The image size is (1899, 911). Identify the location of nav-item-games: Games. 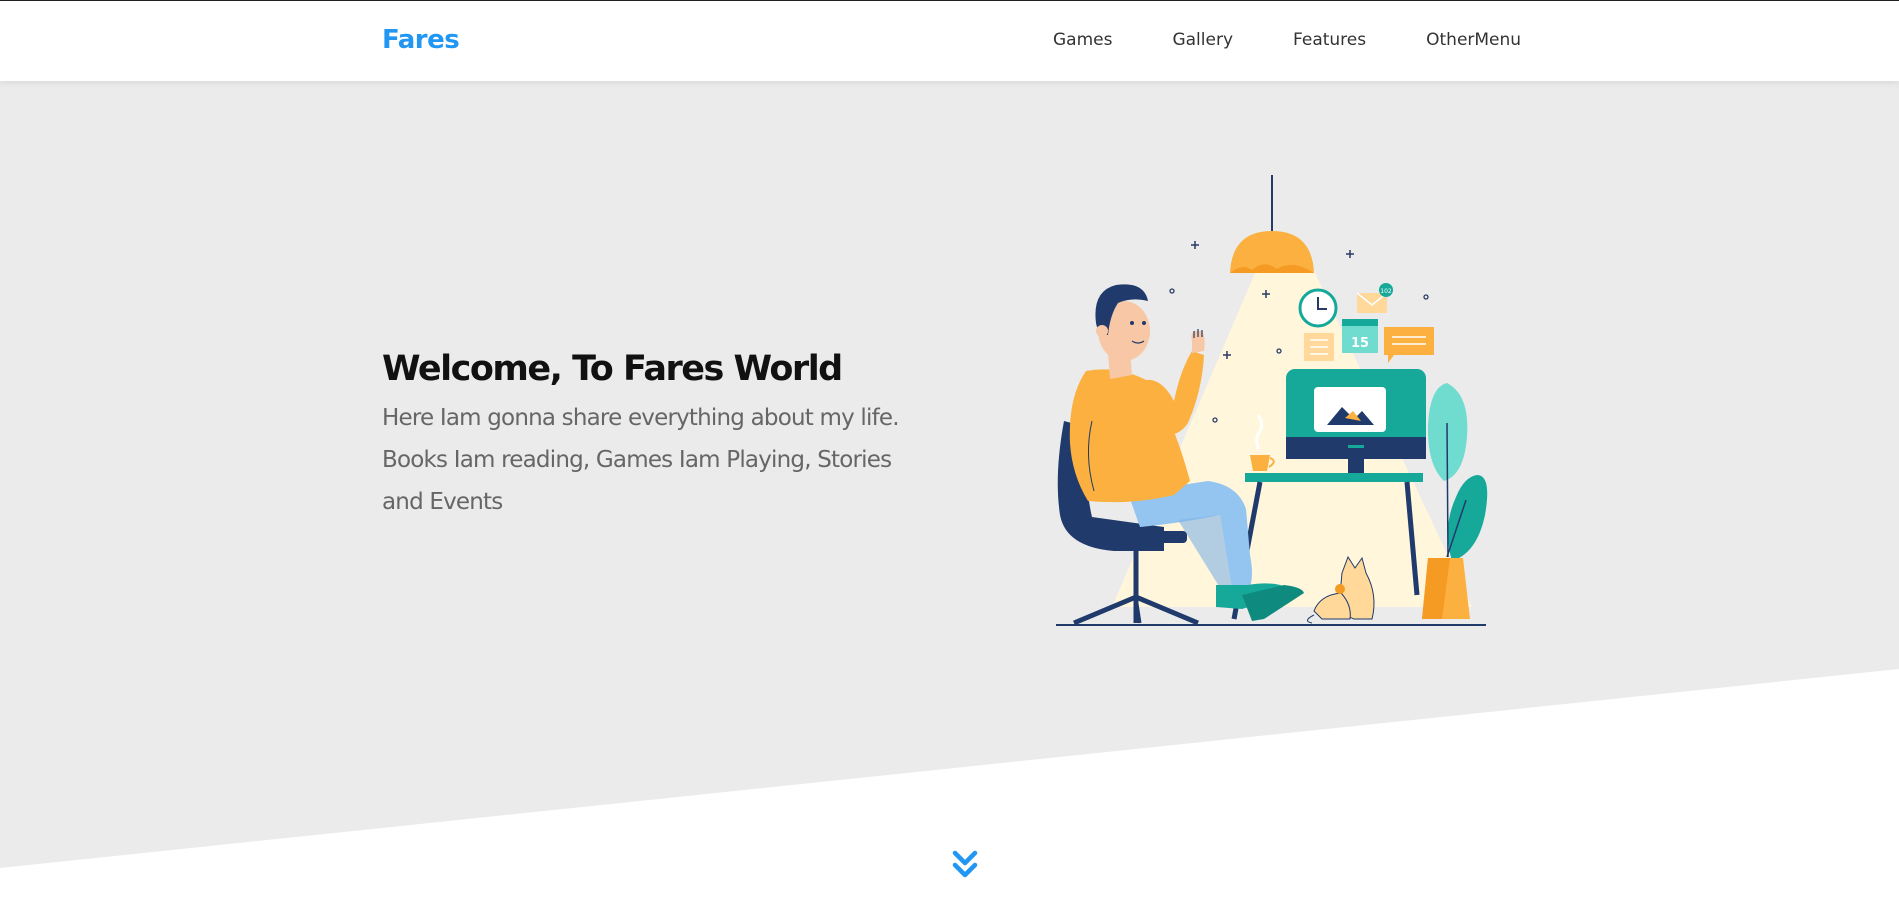
(1082, 40).